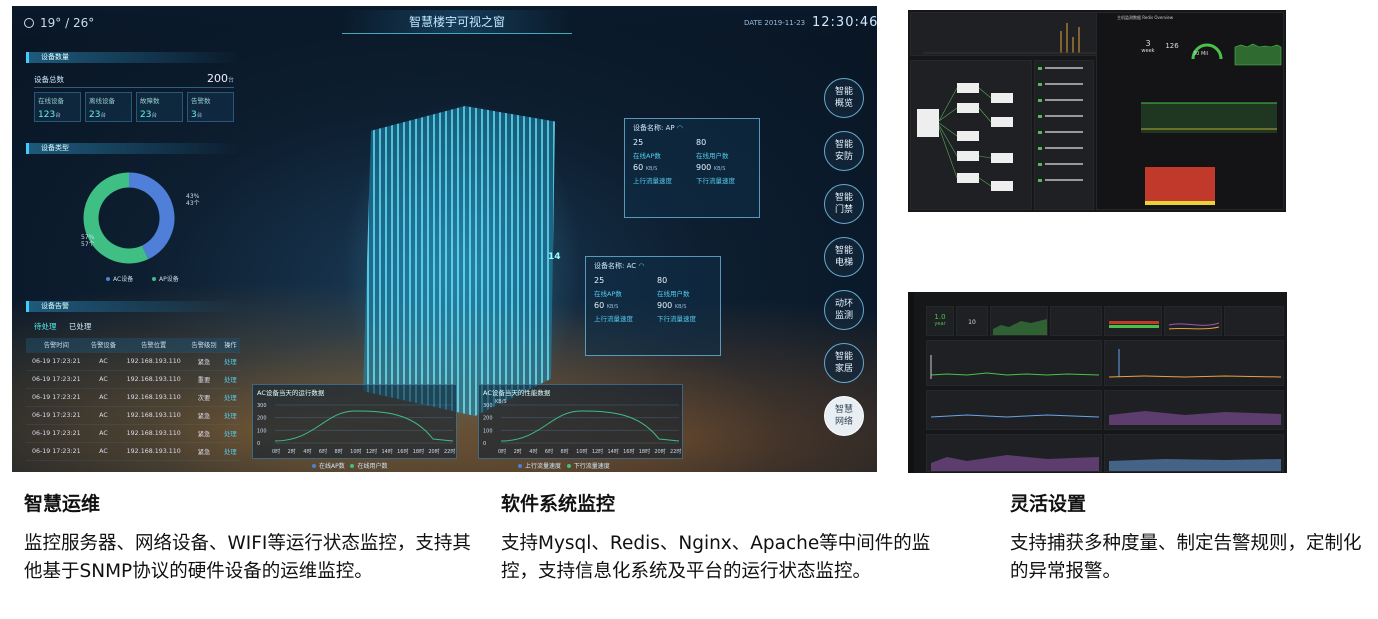 The image size is (1378, 619). I want to click on commands-graph, so click(1258, 48).